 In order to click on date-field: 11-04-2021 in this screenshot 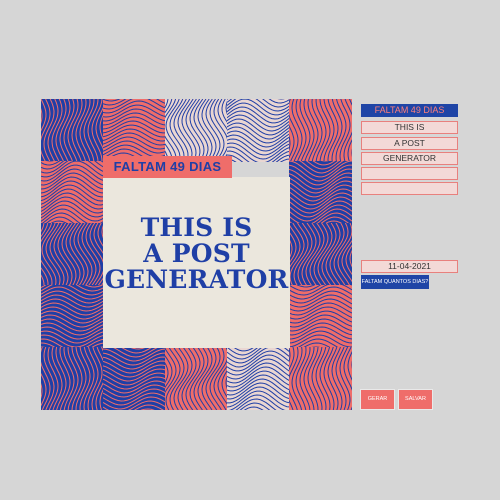, I will do `click(409, 266)`.